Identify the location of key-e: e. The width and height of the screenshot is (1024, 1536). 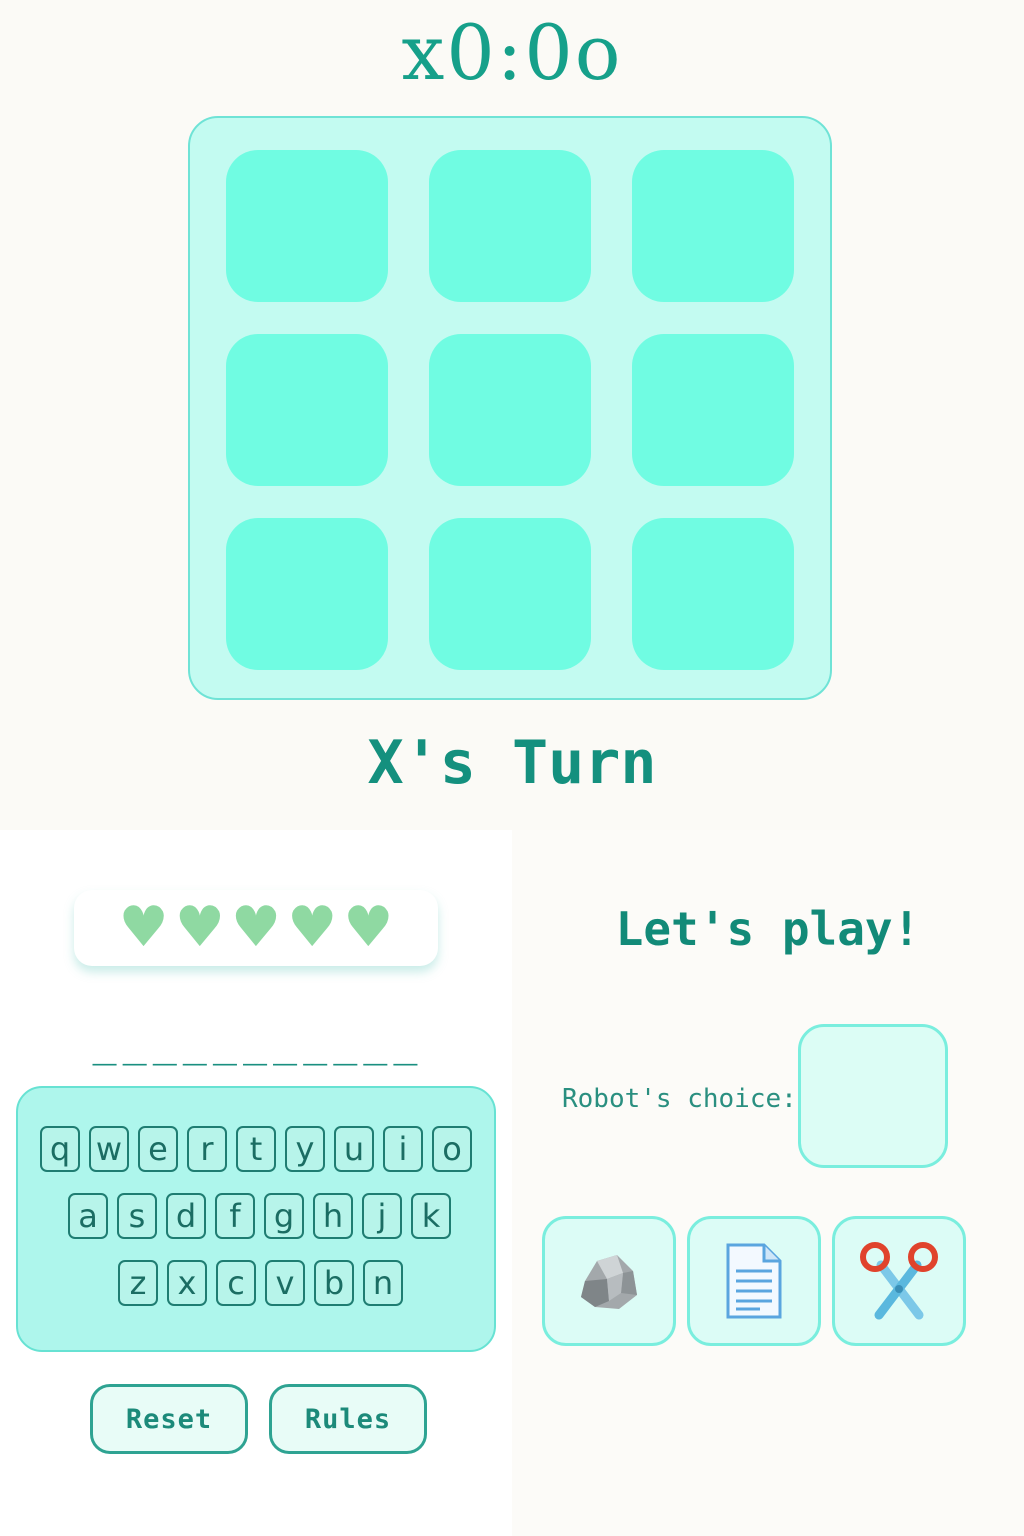
(158, 1149).